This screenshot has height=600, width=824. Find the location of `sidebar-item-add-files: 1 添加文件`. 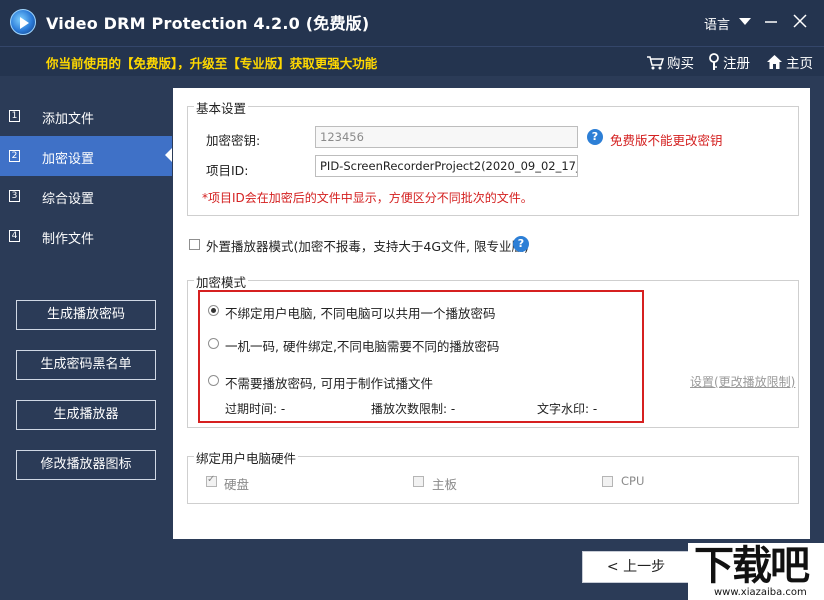

sidebar-item-add-files: 1 添加文件 is located at coordinates (86, 116).